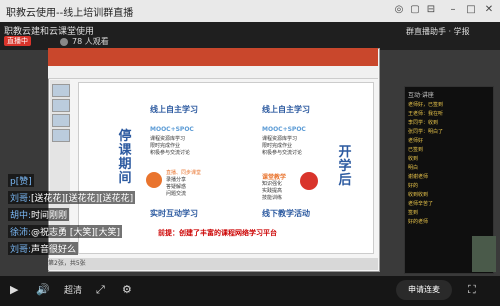  I want to click on pin-icon: ◎, so click(399, 10).